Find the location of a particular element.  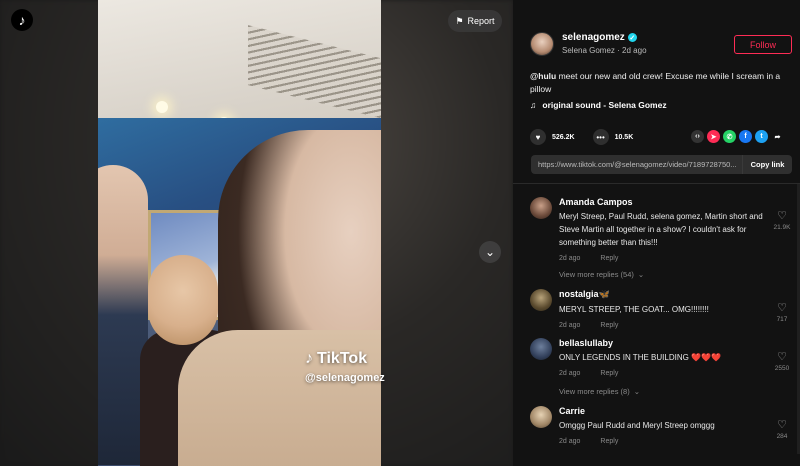

view-more-replies-label: View more replies (8) is located at coordinates (594, 391).